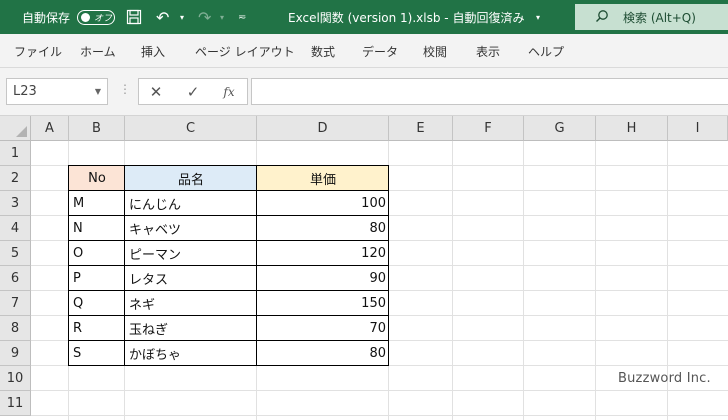  I want to click on table-cell: 玉ねぎ, so click(191, 328).